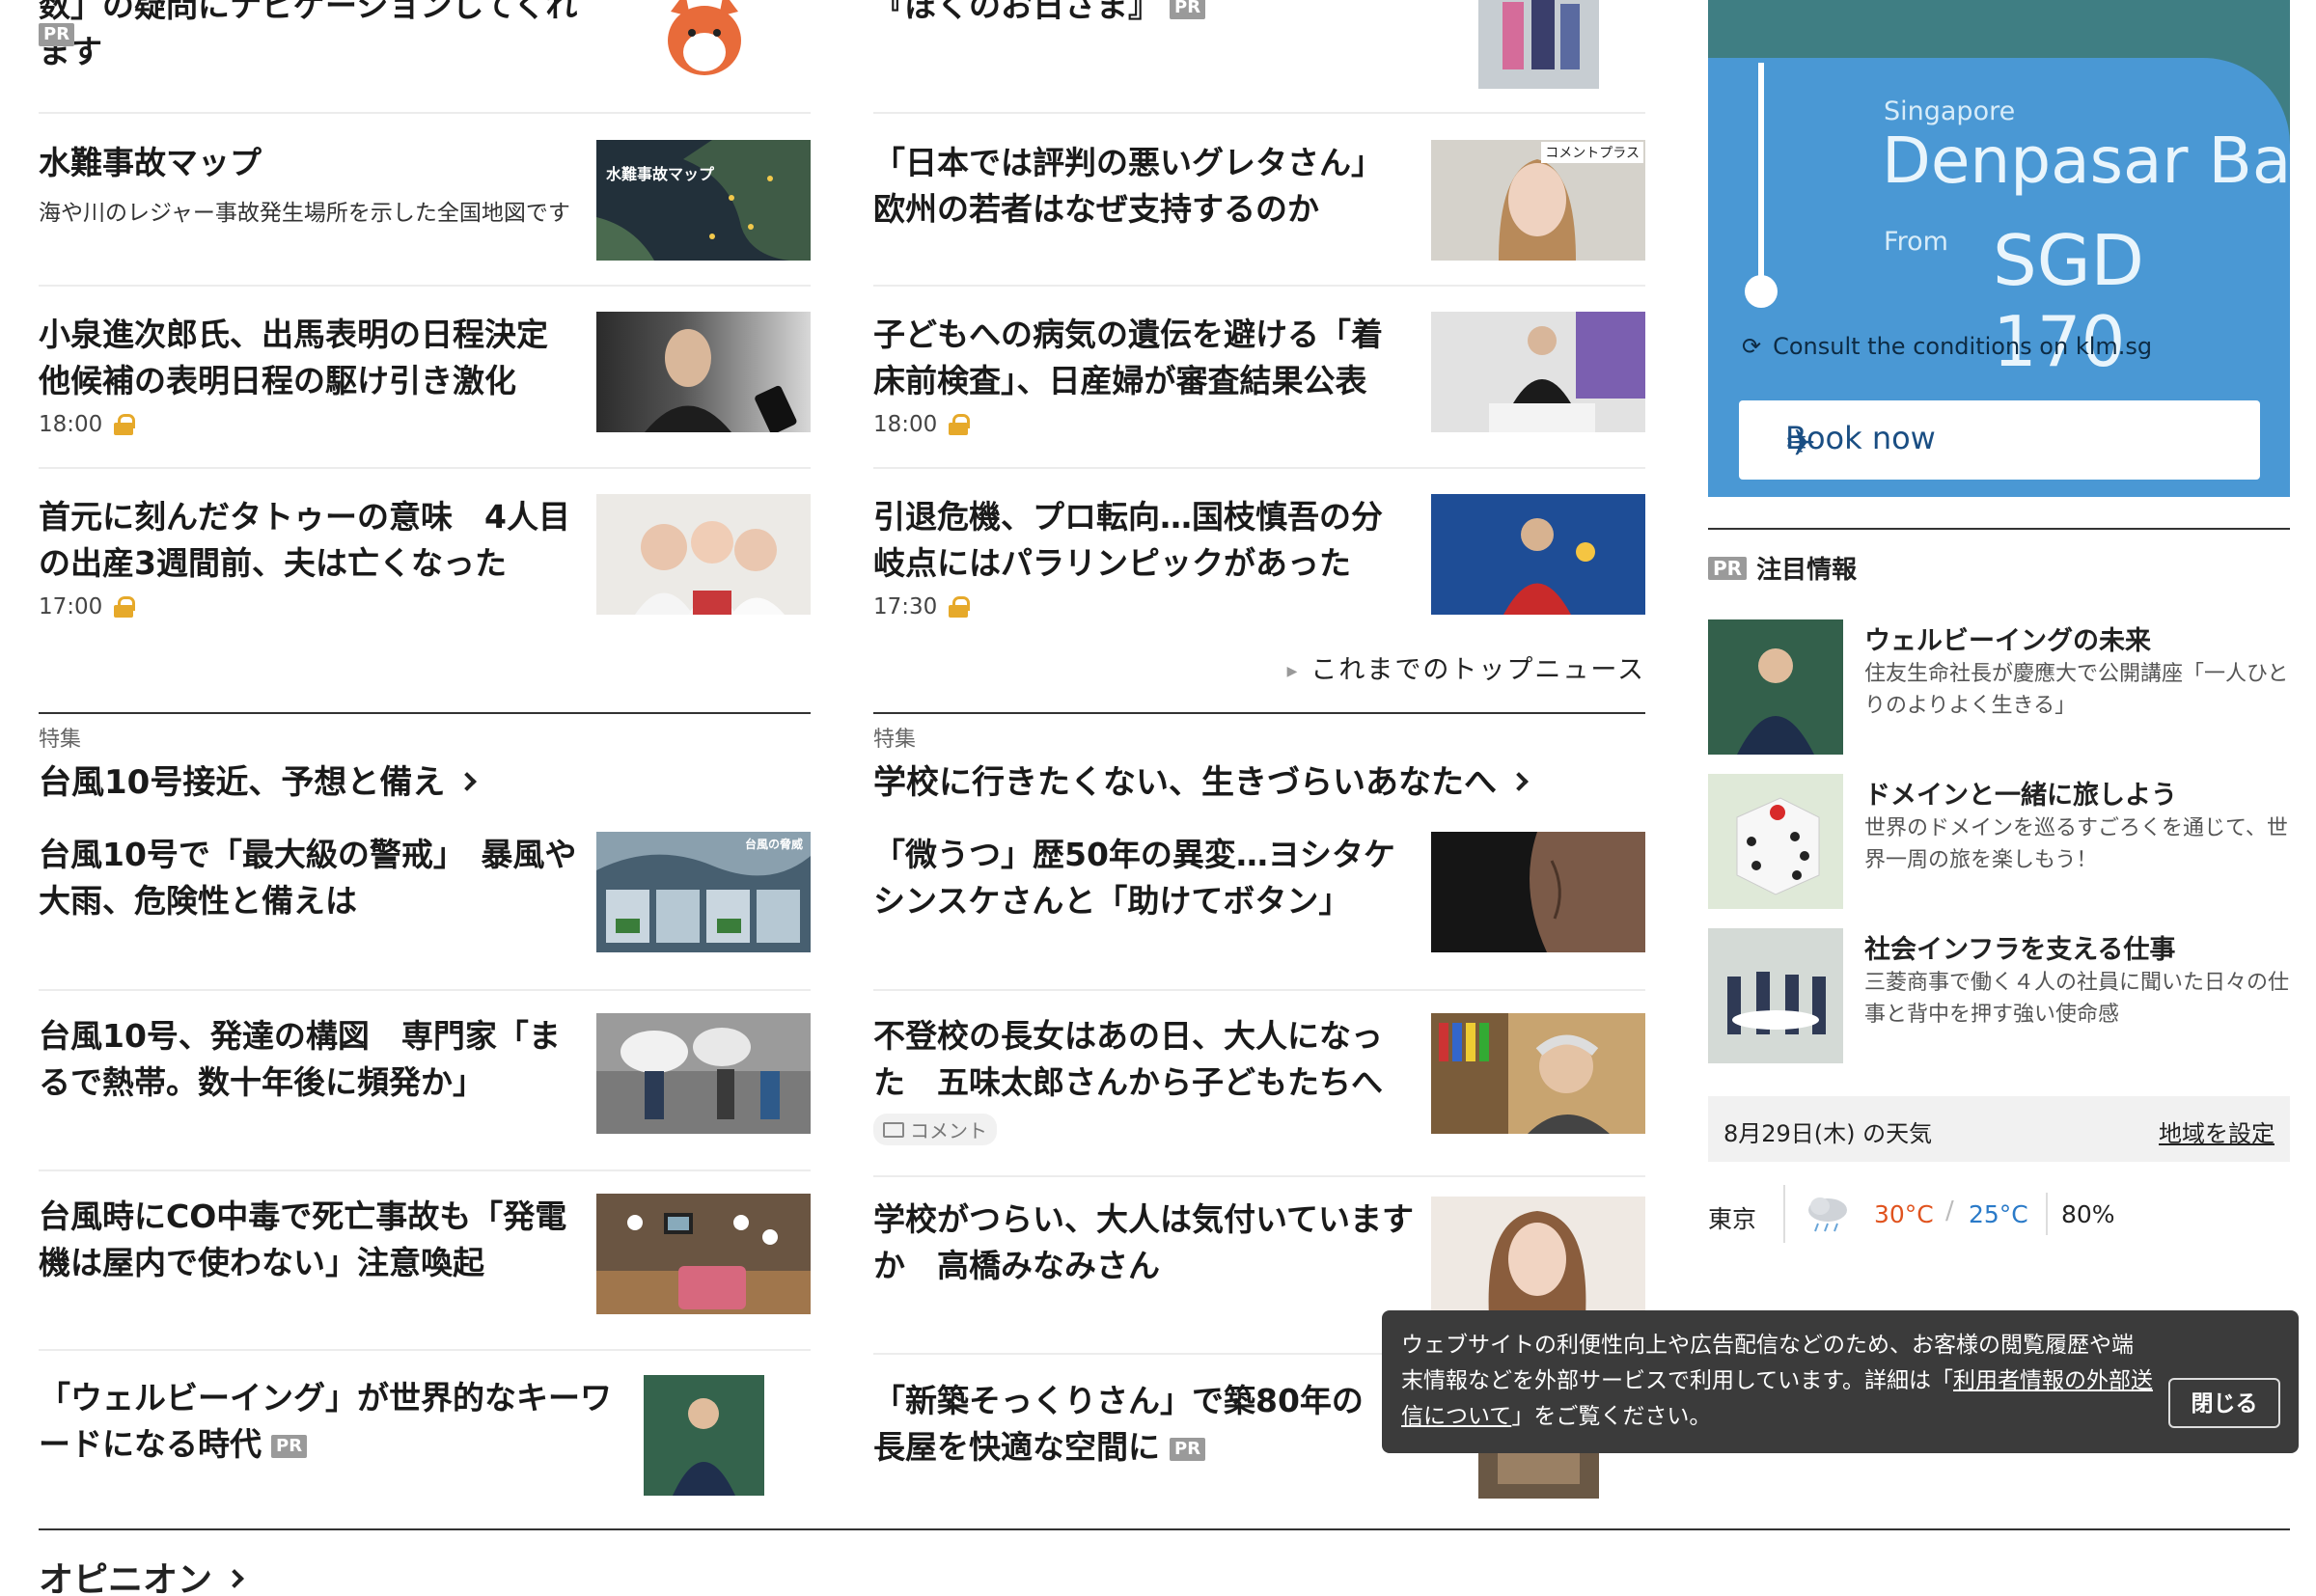 The width and height of the screenshot is (2316, 1596). I want to click on news-time: 17:00, so click(71, 607).